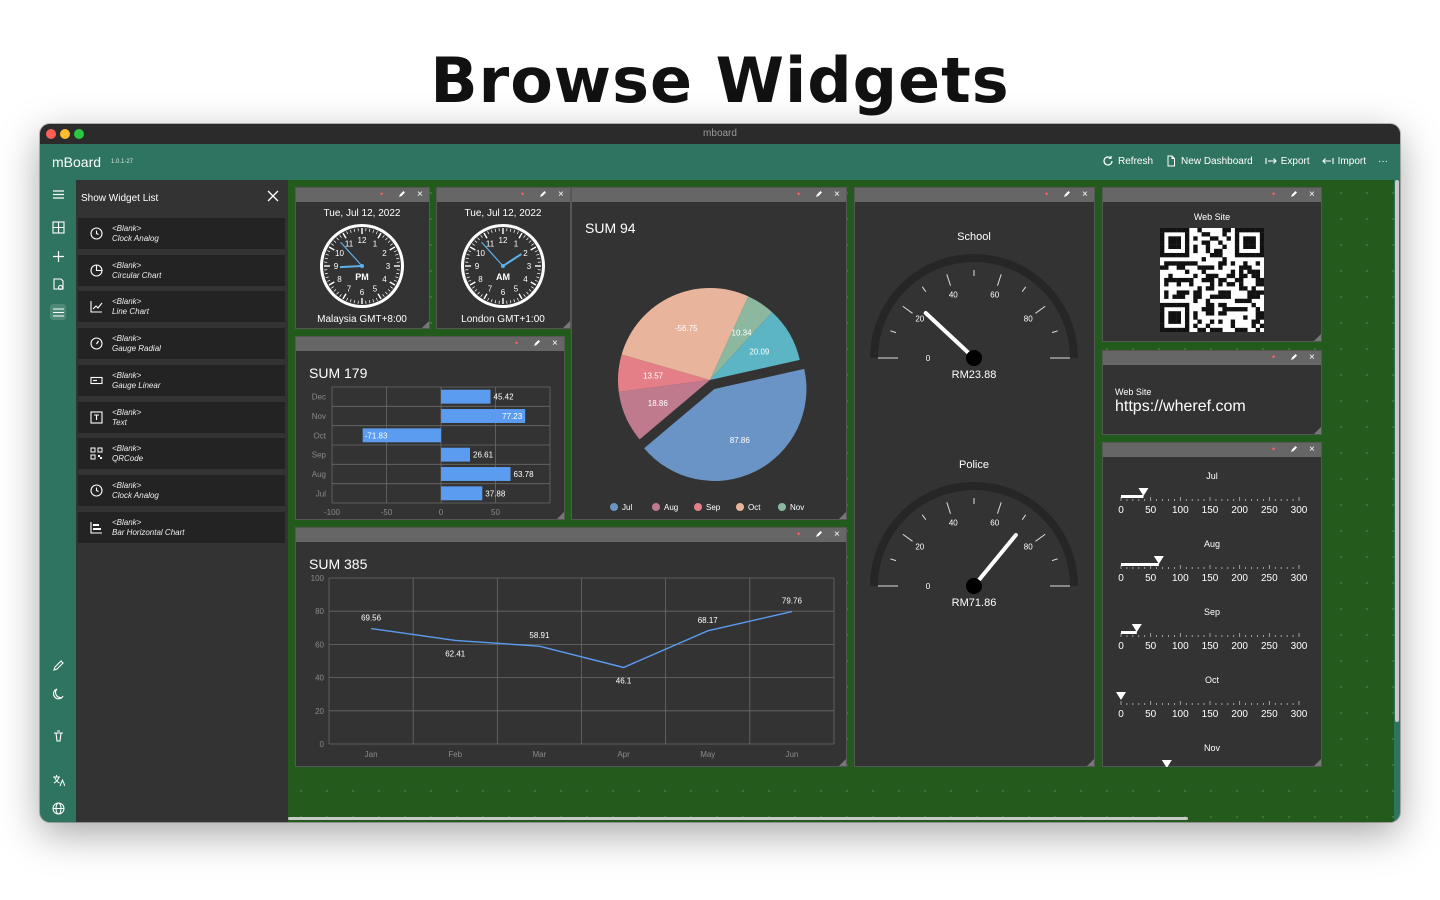 This screenshot has width=1440, height=900. What do you see at coordinates (1212, 748) in the screenshot?
I see `linear-gauge-label: Nov` at bounding box center [1212, 748].